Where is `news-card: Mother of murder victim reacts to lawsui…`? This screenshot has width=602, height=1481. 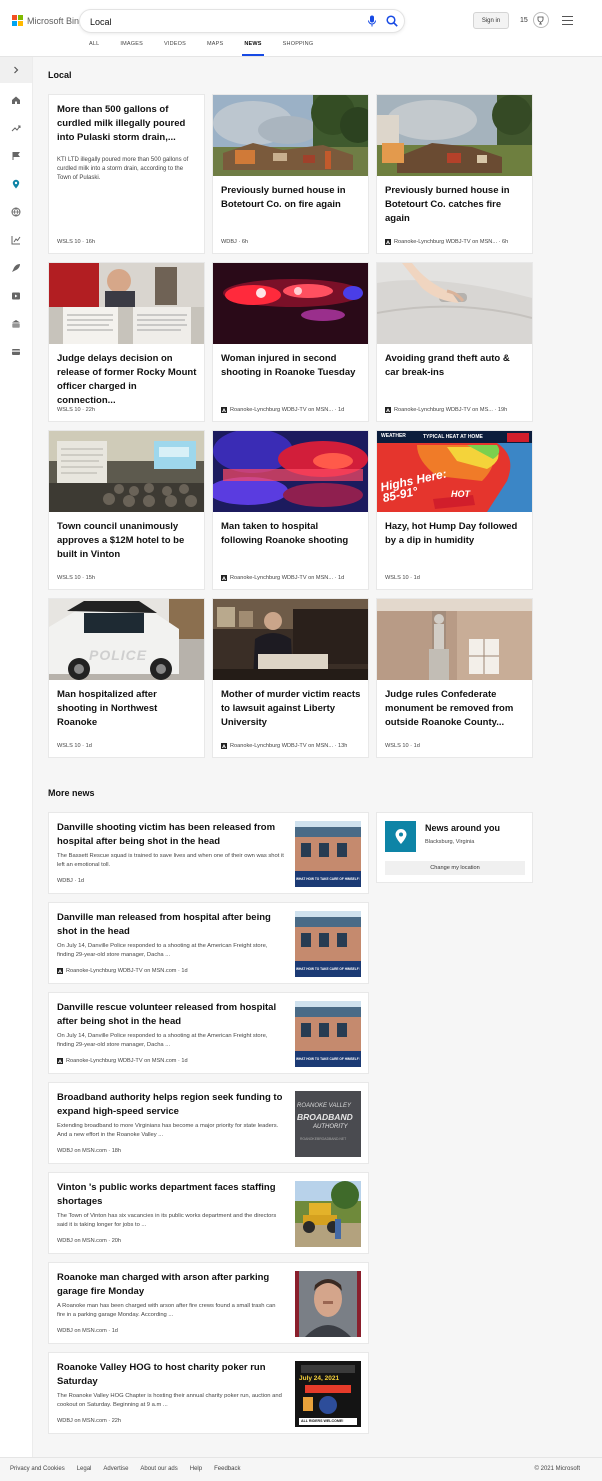
news-card: Mother of murder victim reacts to lawsui… is located at coordinates (290, 678).